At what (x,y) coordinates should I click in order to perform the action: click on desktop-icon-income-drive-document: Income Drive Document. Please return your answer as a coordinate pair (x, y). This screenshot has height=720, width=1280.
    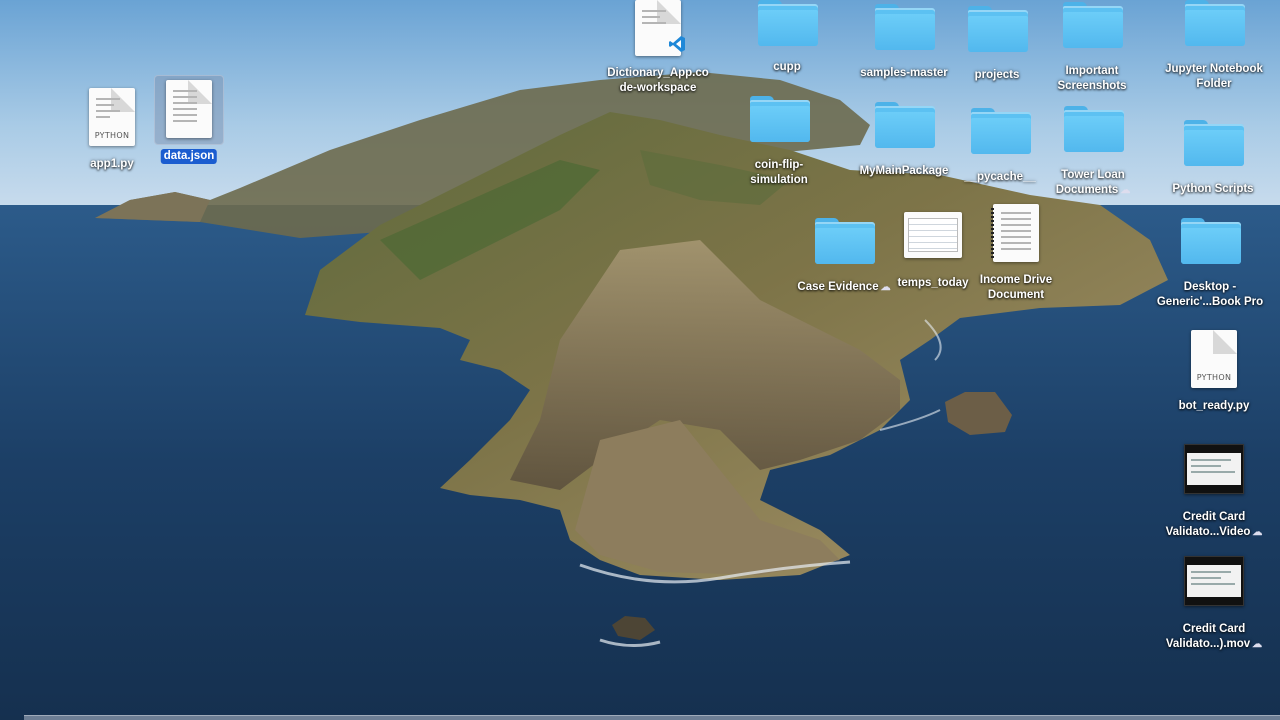
    Looking at the image, I should click on (1016, 252).